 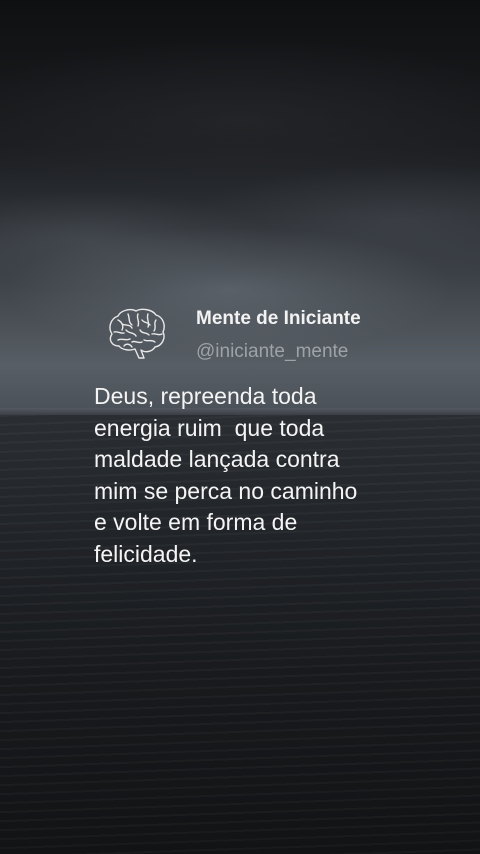 What do you see at coordinates (196, 522) in the screenshot?
I see `quote-line: e volte em forma de` at bounding box center [196, 522].